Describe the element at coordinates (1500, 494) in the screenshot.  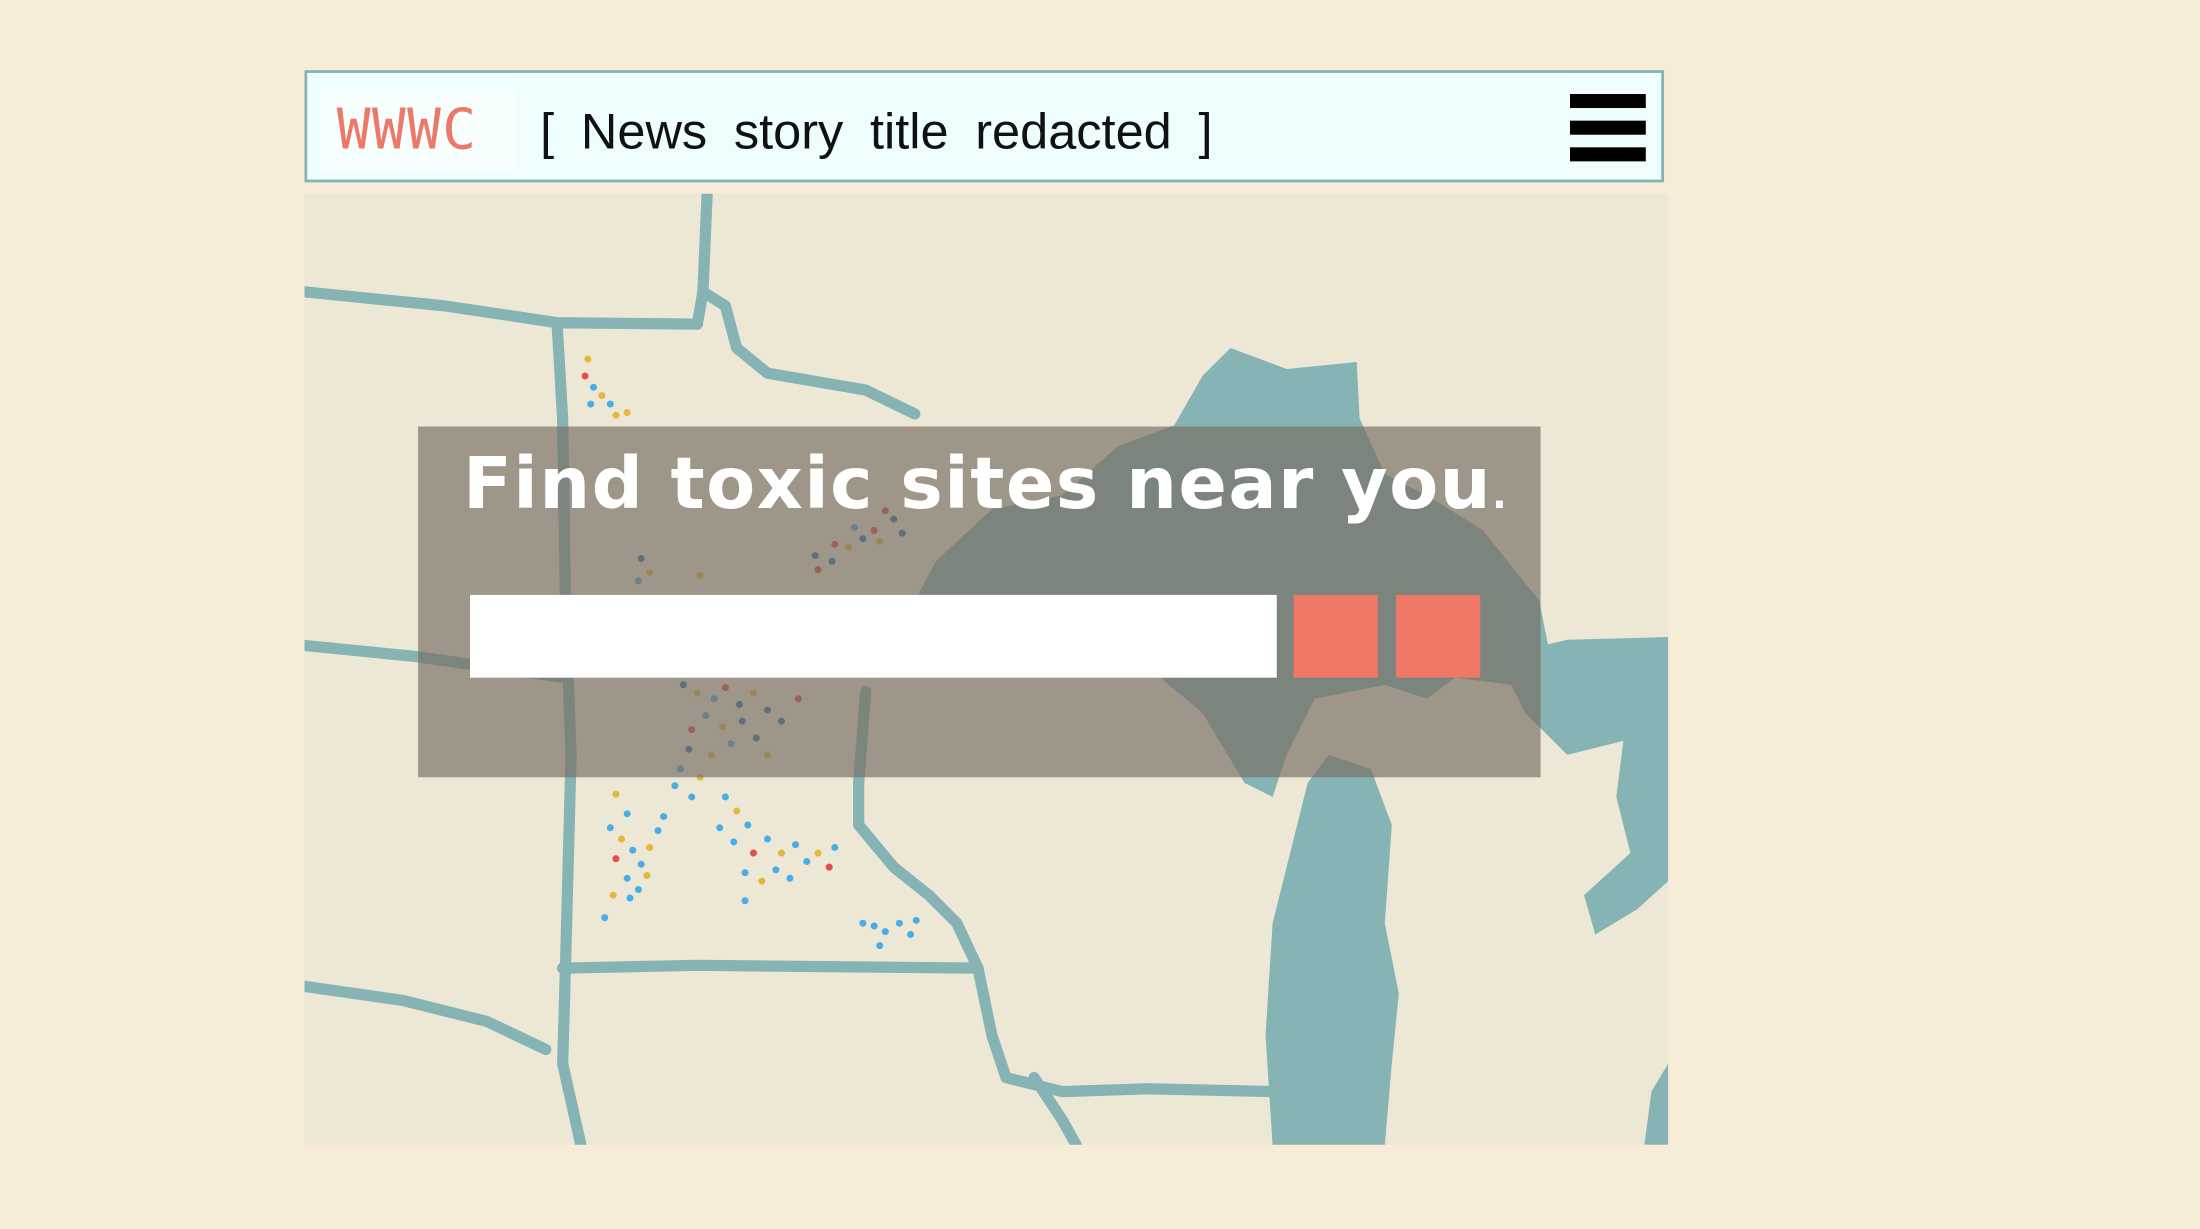
I see `headline-period: .` at that location.